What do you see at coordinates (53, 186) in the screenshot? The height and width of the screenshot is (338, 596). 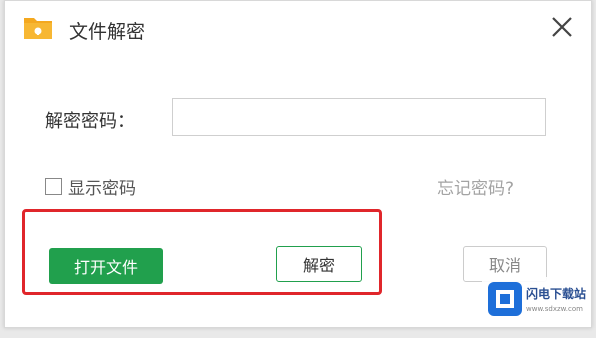 I see `checkbox-box` at bounding box center [53, 186].